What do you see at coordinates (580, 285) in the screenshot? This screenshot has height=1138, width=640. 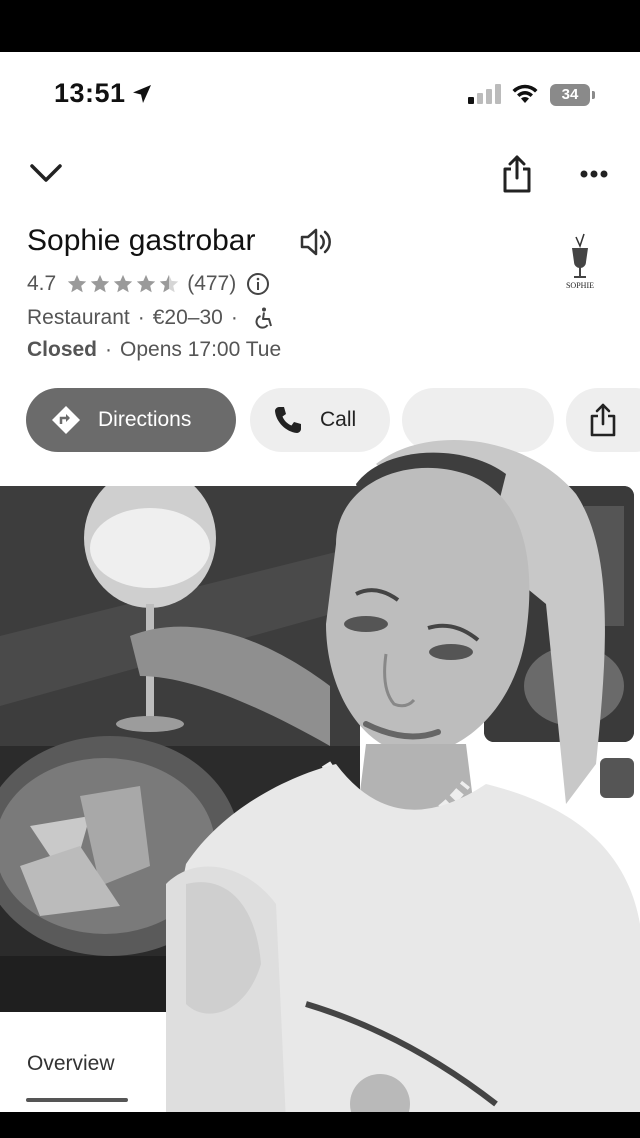 I see `logo-text: SOPHIE` at bounding box center [580, 285].